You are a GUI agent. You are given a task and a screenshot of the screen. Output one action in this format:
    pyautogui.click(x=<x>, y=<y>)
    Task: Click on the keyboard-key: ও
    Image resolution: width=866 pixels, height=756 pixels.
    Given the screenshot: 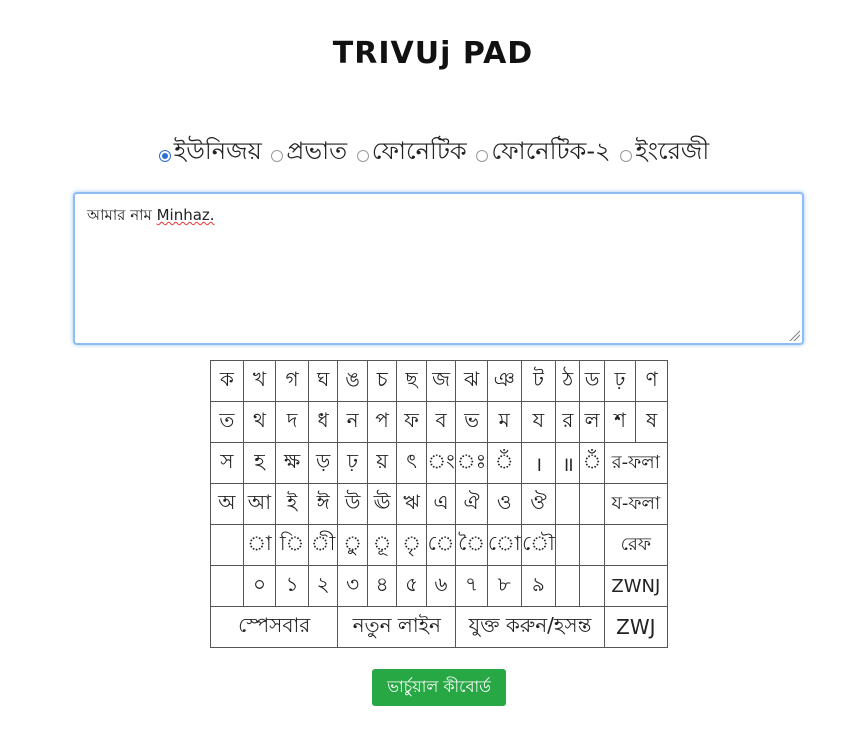 What is the action you would take?
    pyautogui.click(x=504, y=504)
    